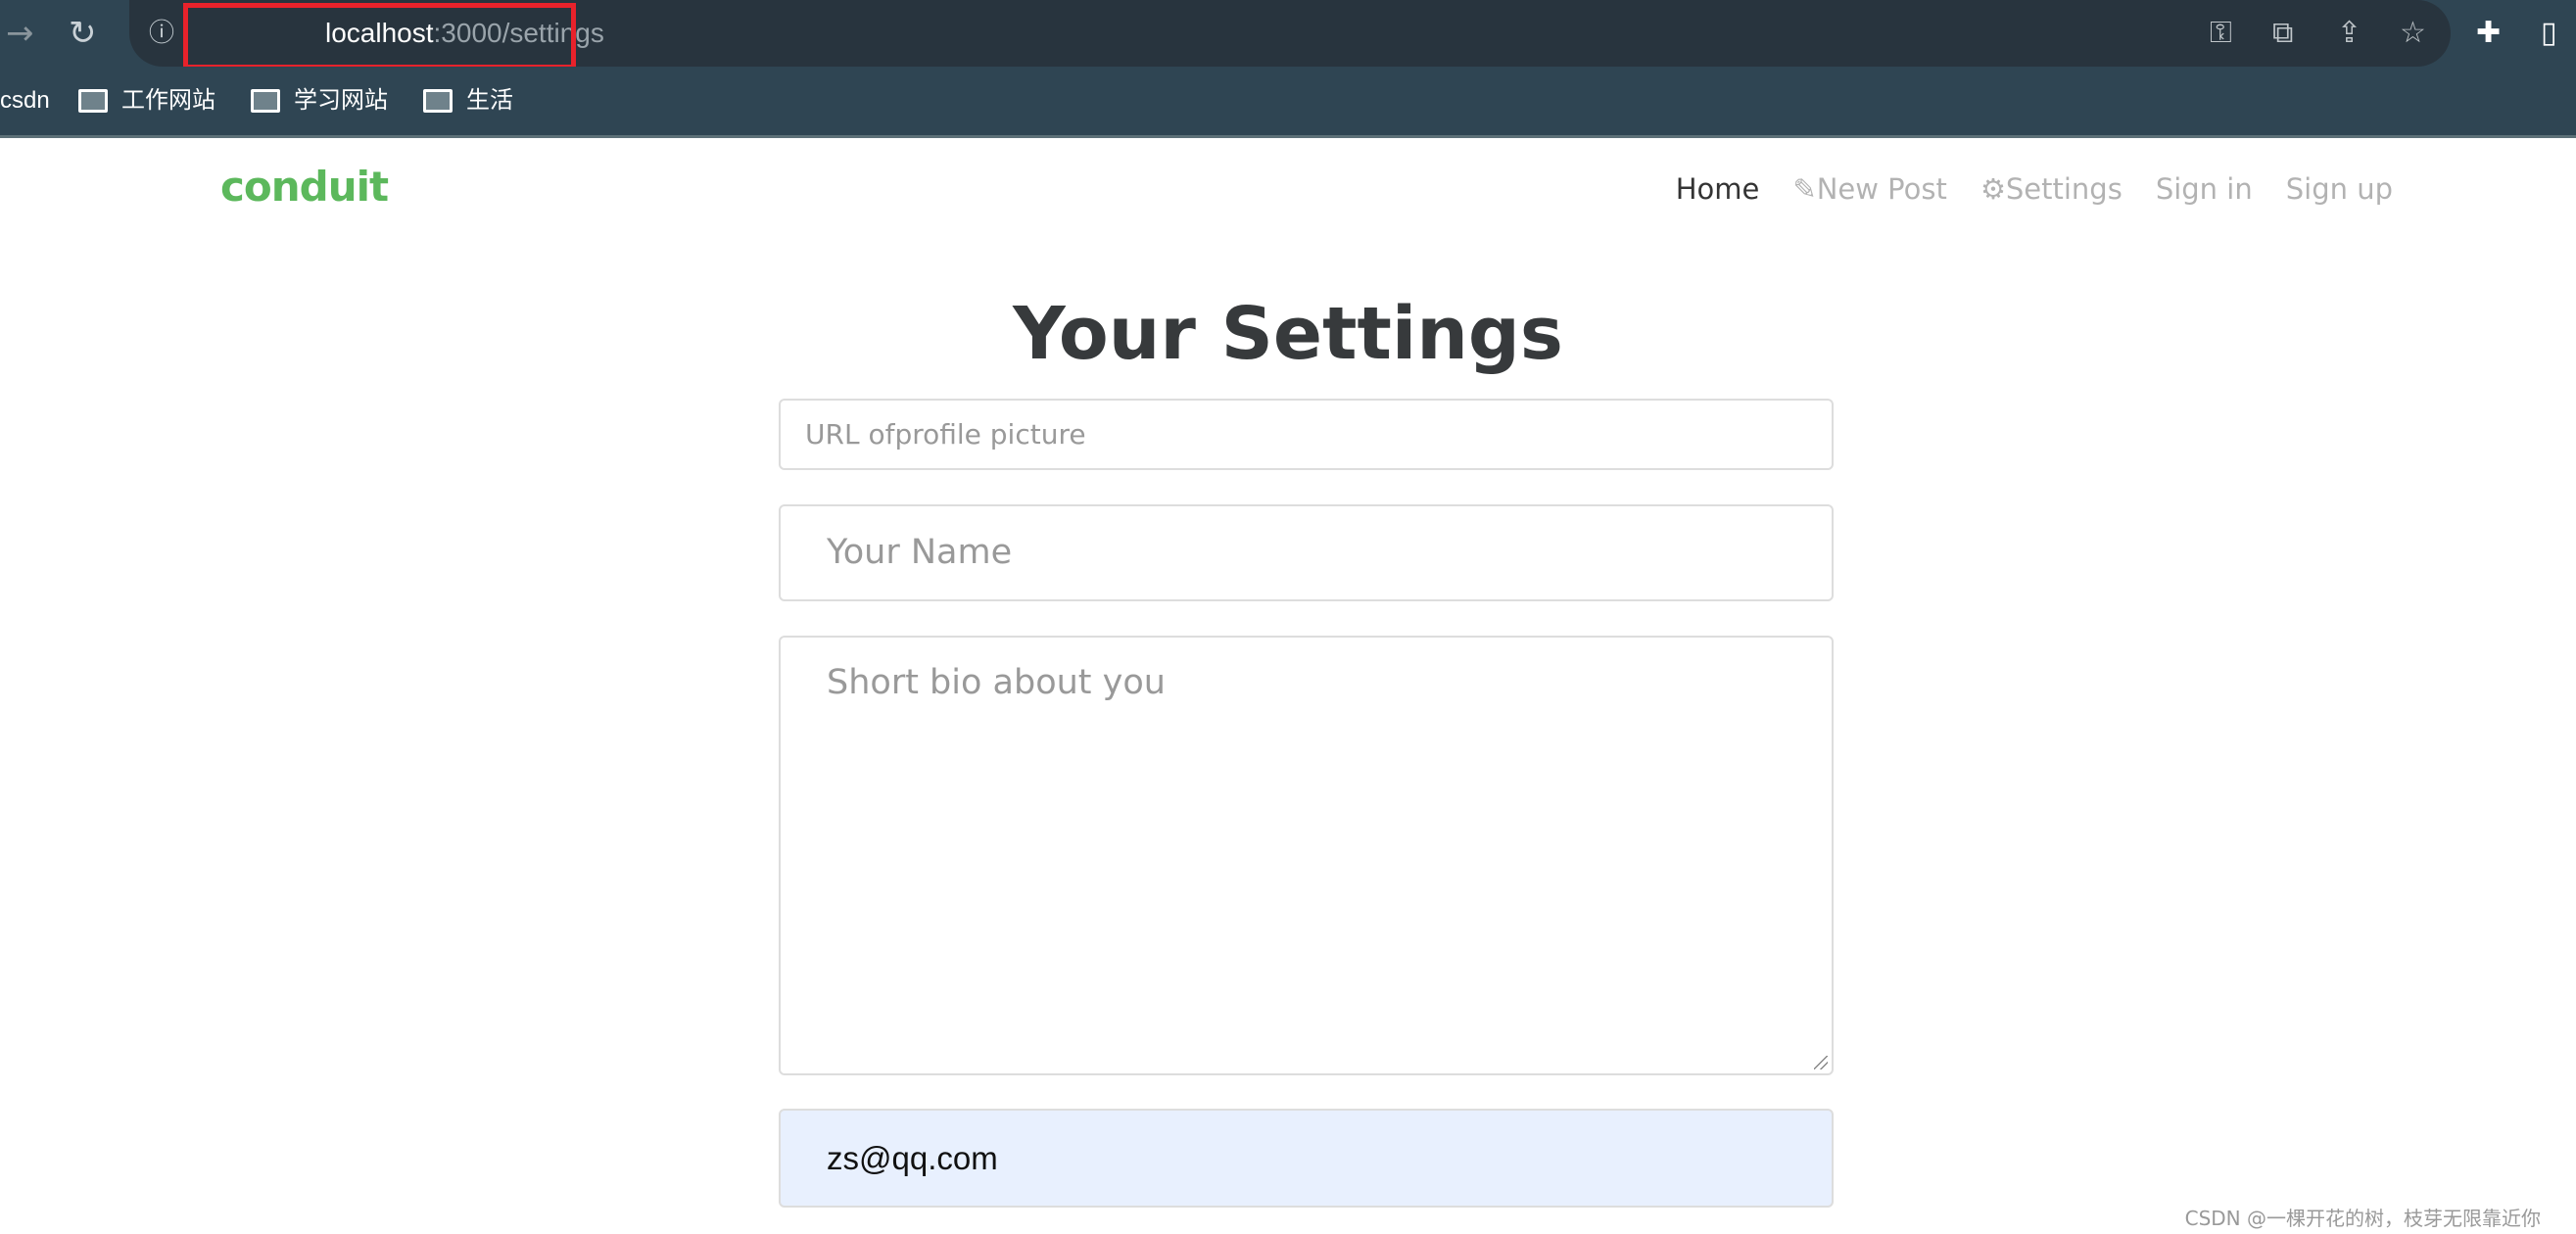  What do you see at coordinates (2349, 33) in the screenshot?
I see `share-icon: ⇪` at bounding box center [2349, 33].